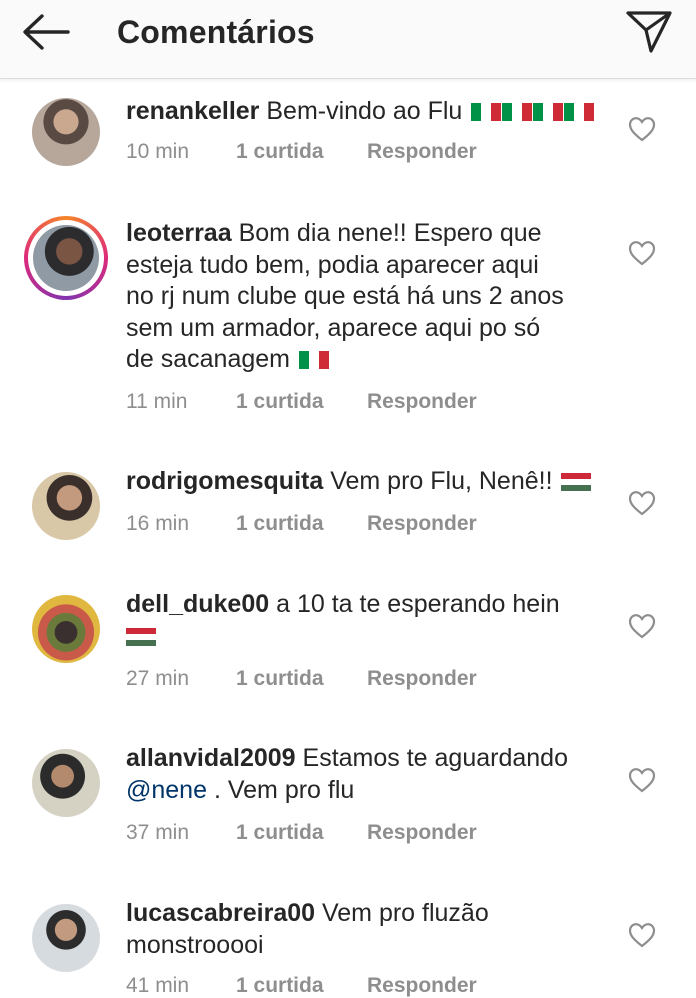 The image size is (696, 998). Describe the element at coordinates (435, 758) in the screenshot. I see `comment-body: Estamos te aguardando` at that location.